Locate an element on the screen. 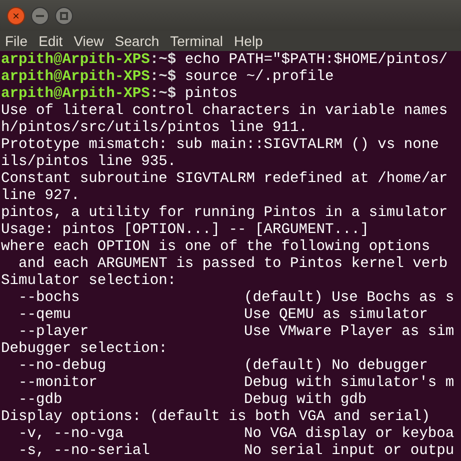 The image size is (461, 461). output-line: line 927. is located at coordinates (40, 196).